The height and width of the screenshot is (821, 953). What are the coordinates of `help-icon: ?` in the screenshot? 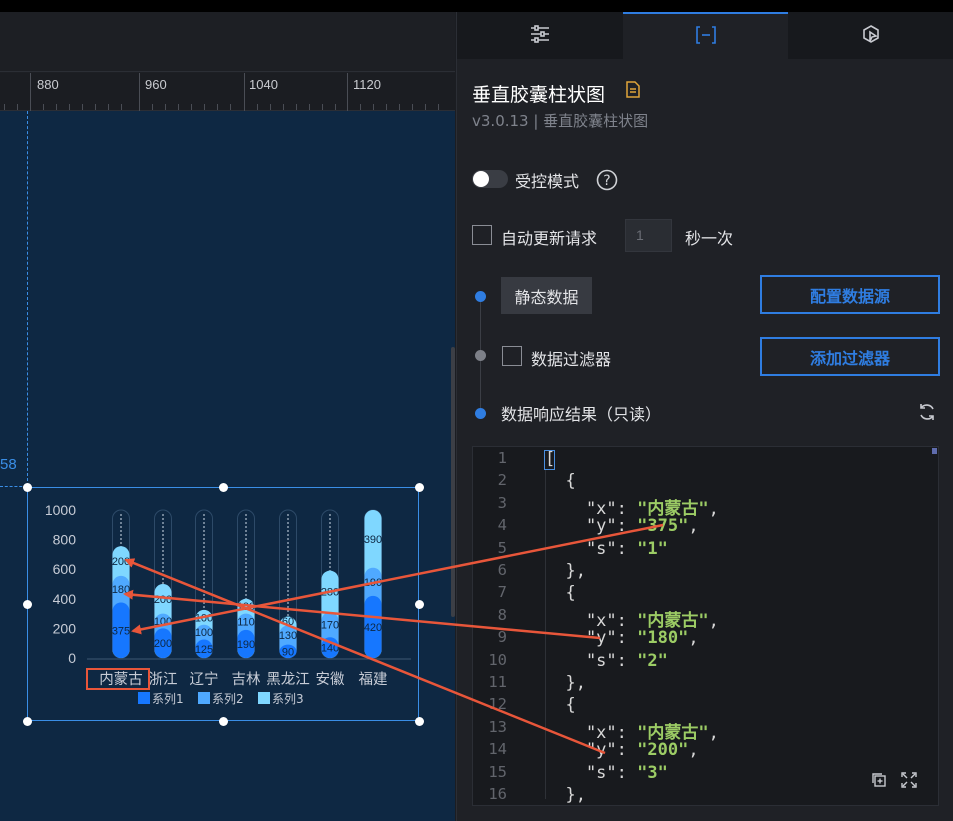 It's located at (607, 182).